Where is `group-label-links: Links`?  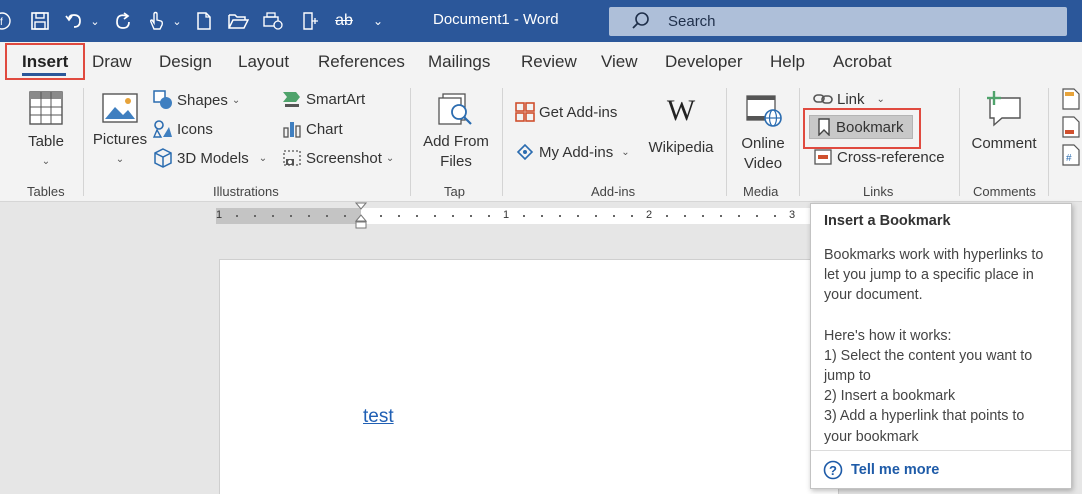
group-label-links: Links is located at coordinates (878, 191).